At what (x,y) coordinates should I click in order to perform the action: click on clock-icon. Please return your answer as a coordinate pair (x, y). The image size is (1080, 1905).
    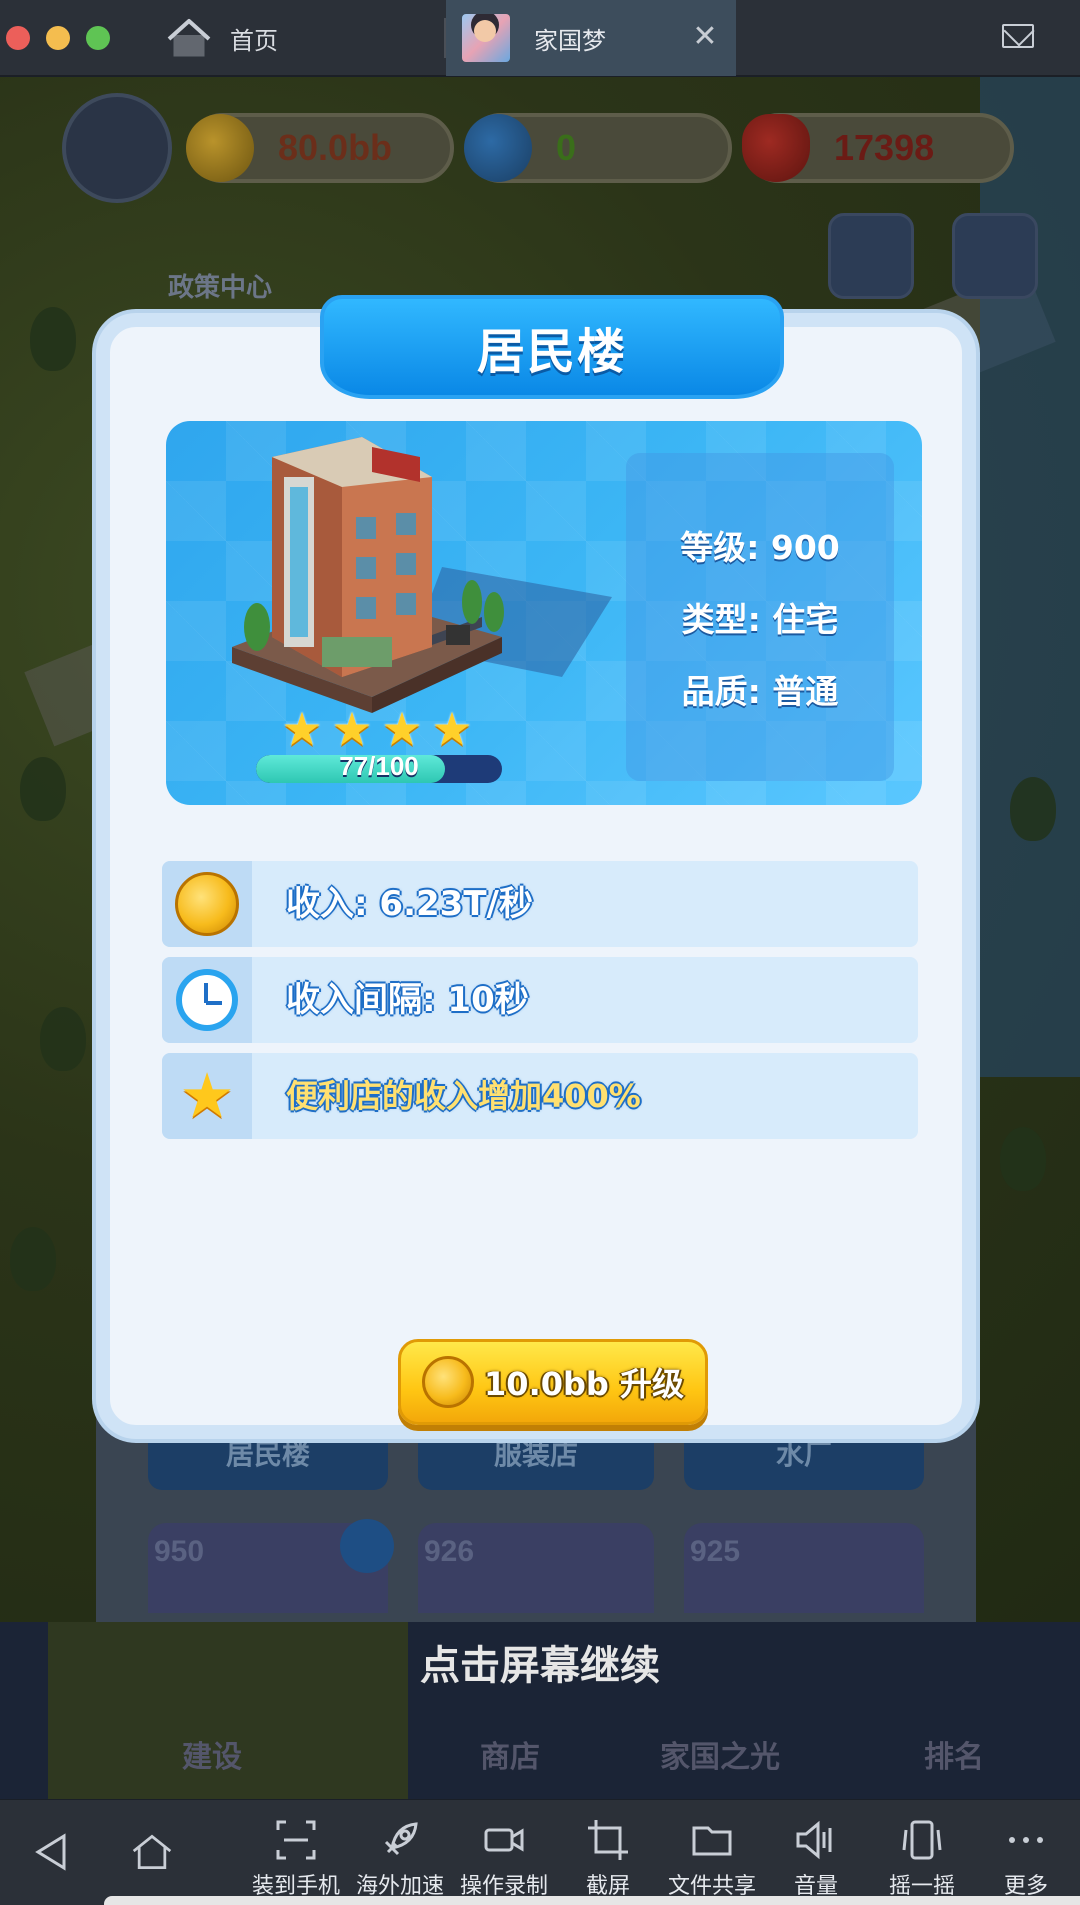
    Looking at the image, I should click on (207, 1000).